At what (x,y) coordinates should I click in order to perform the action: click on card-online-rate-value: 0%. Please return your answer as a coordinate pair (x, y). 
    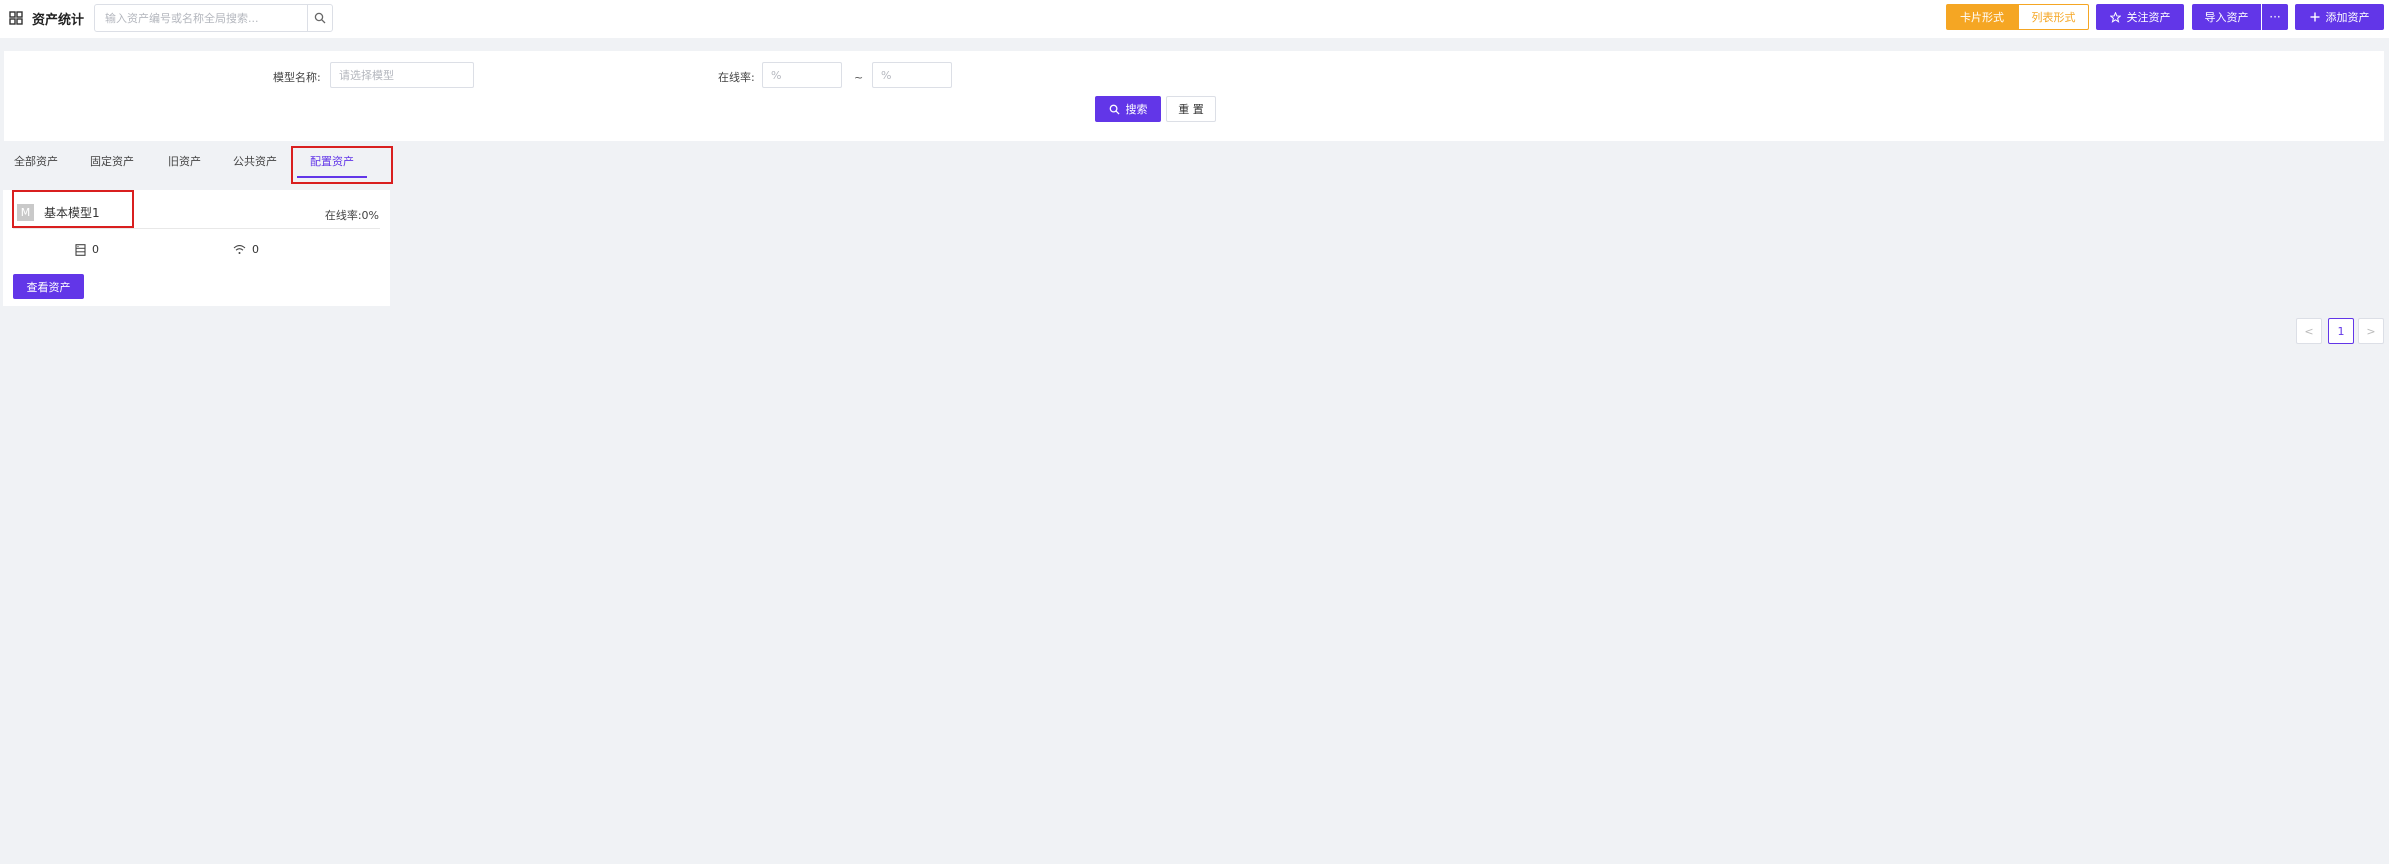
    Looking at the image, I should click on (370, 215).